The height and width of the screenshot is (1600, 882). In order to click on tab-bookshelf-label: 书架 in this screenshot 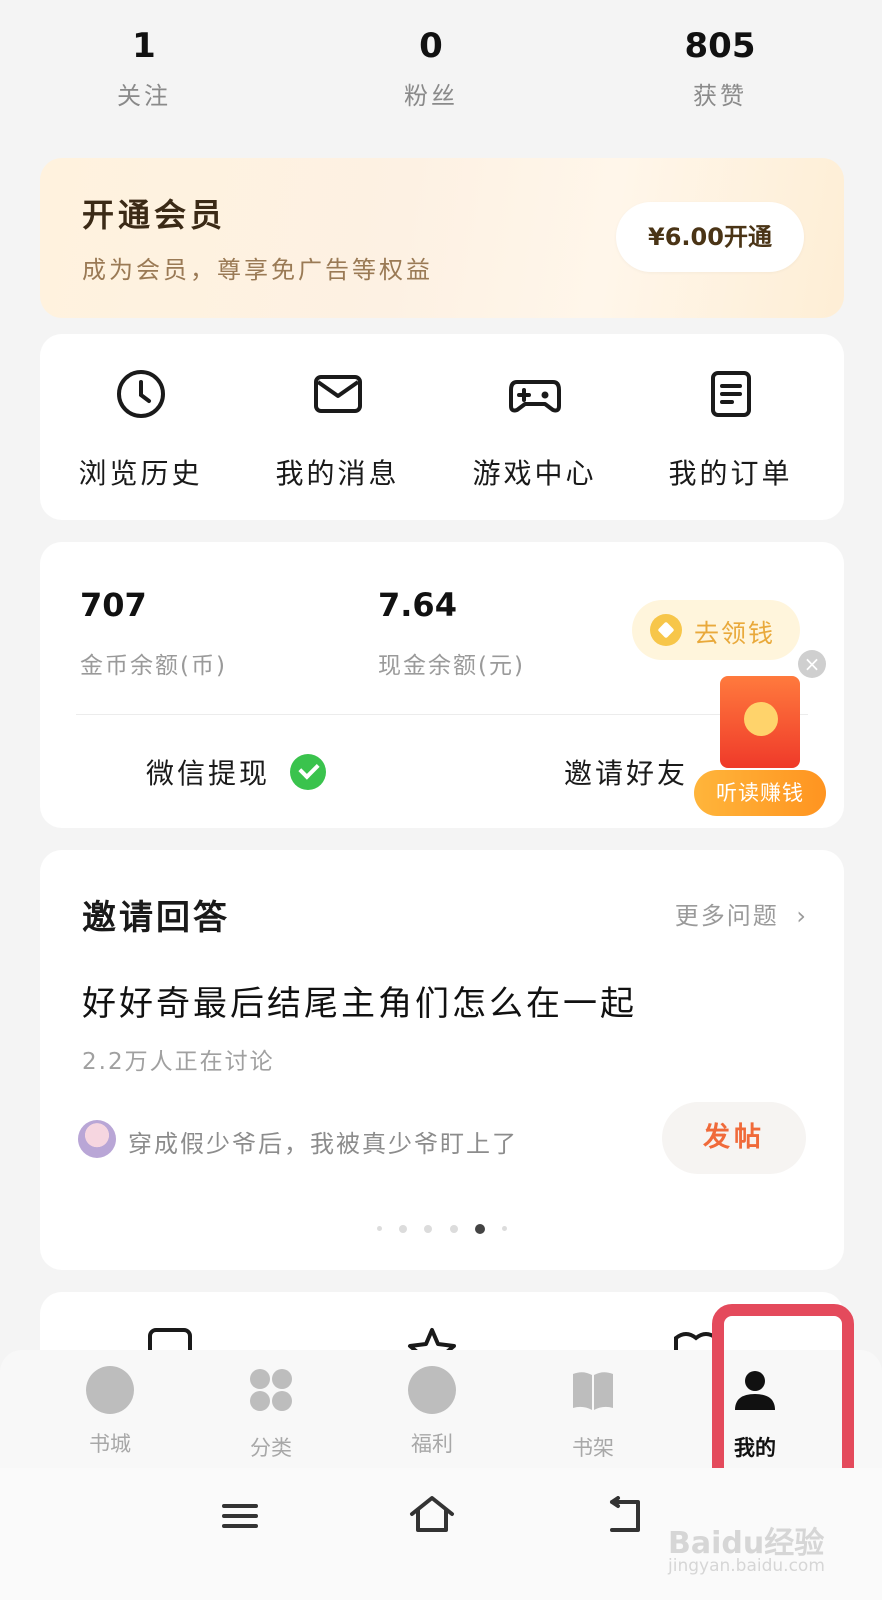, I will do `click(593, 1448)`.